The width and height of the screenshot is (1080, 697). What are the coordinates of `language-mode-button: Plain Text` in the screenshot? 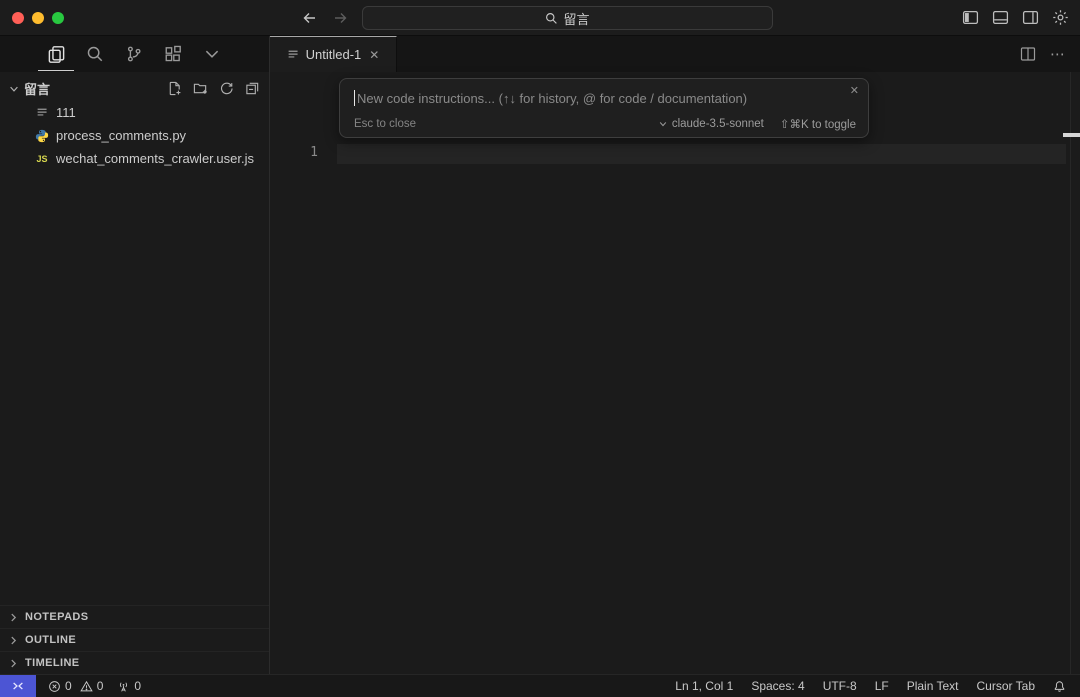 It's located at (933, 686).